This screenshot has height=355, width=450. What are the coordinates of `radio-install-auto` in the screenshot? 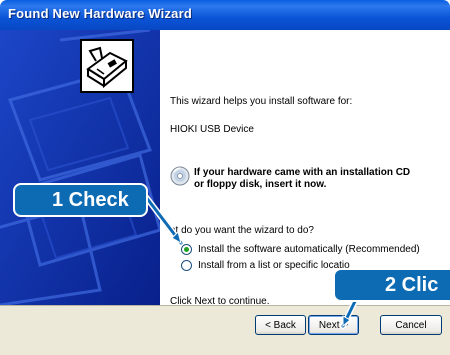 It's located at (186, 249).